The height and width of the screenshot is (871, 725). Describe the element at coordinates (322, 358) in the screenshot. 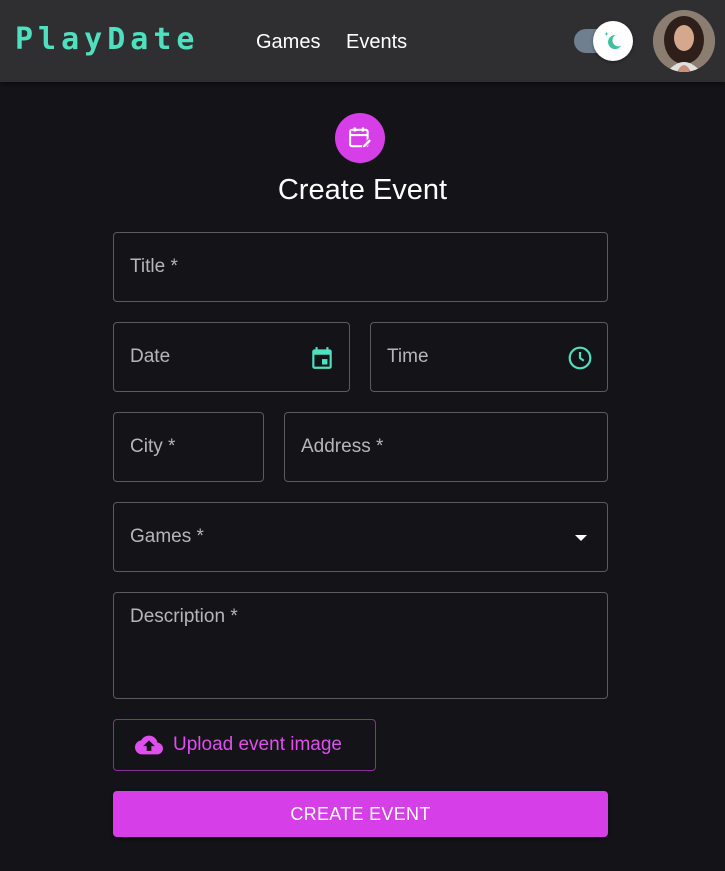

I see `calendar-icon` at that location.